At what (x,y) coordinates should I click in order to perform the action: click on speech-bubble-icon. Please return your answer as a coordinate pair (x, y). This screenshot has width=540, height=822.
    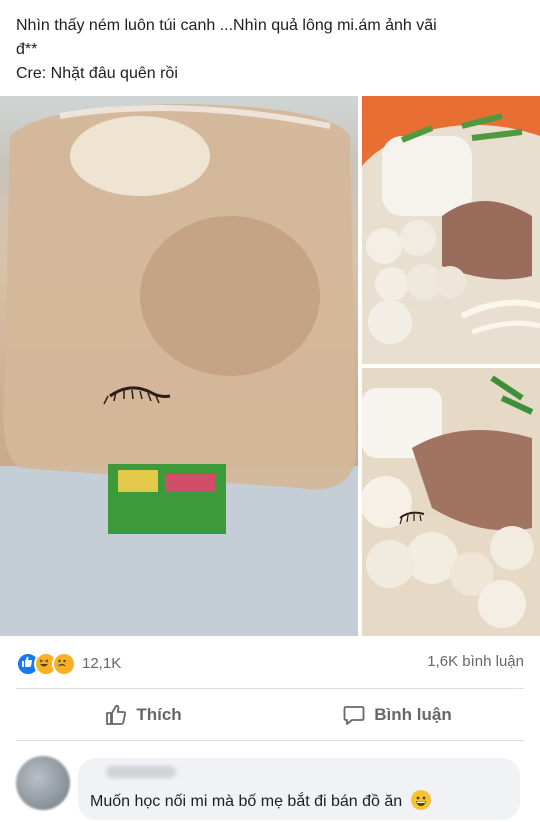
    Looking at the image, I should click on (354, 715).